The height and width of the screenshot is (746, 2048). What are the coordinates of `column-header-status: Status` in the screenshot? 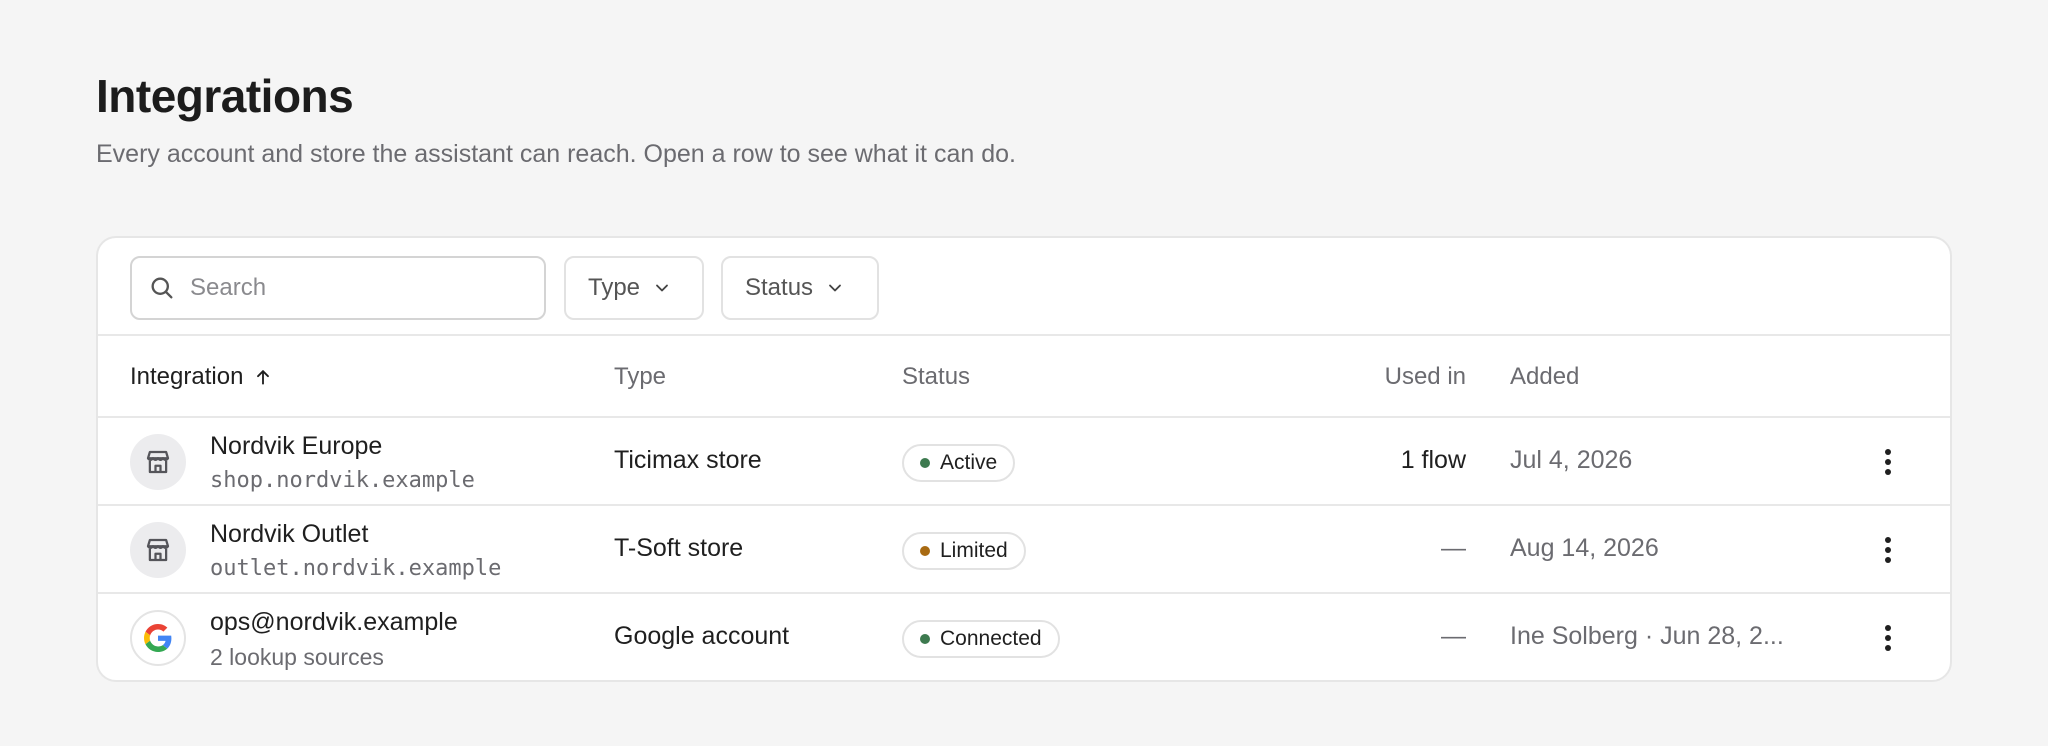 It's located at (936, 377).